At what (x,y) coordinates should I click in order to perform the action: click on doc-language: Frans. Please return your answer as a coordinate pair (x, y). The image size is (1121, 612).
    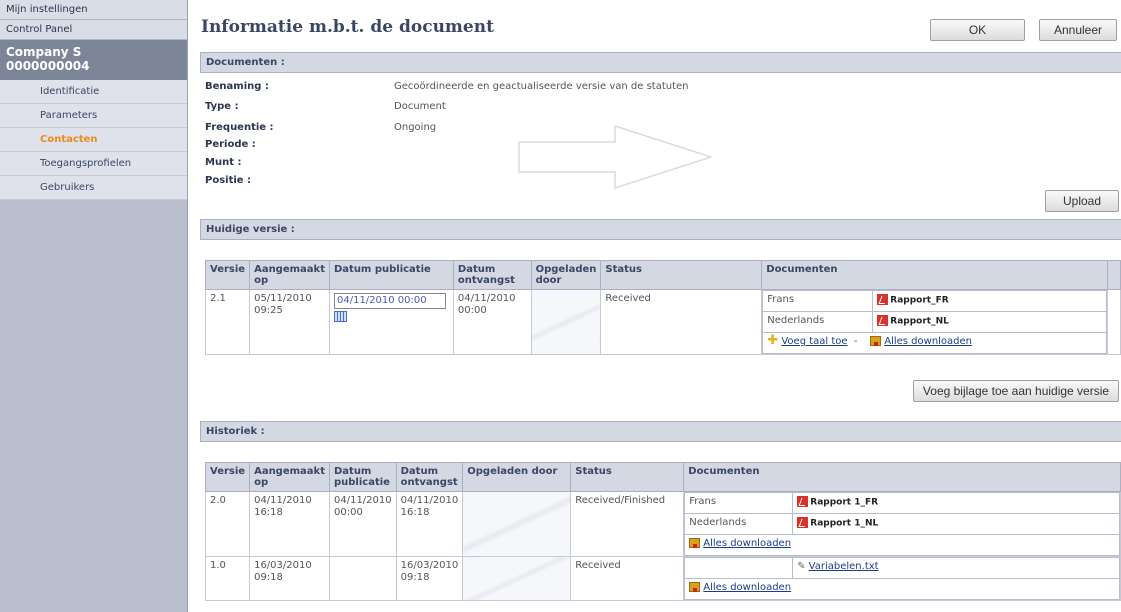
    Looking at the image, I should click on (739, 503).